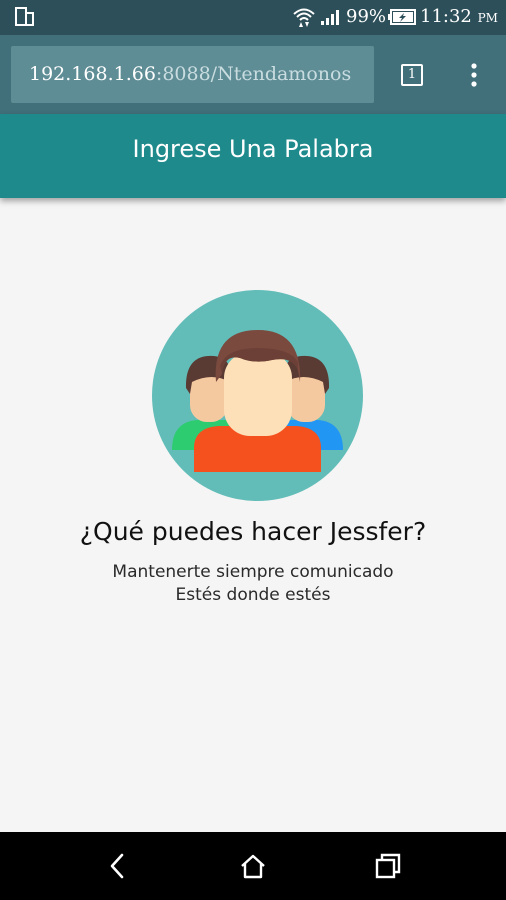  I want to click on app-header: Ingrese Una Palabra, so click(253, 156).